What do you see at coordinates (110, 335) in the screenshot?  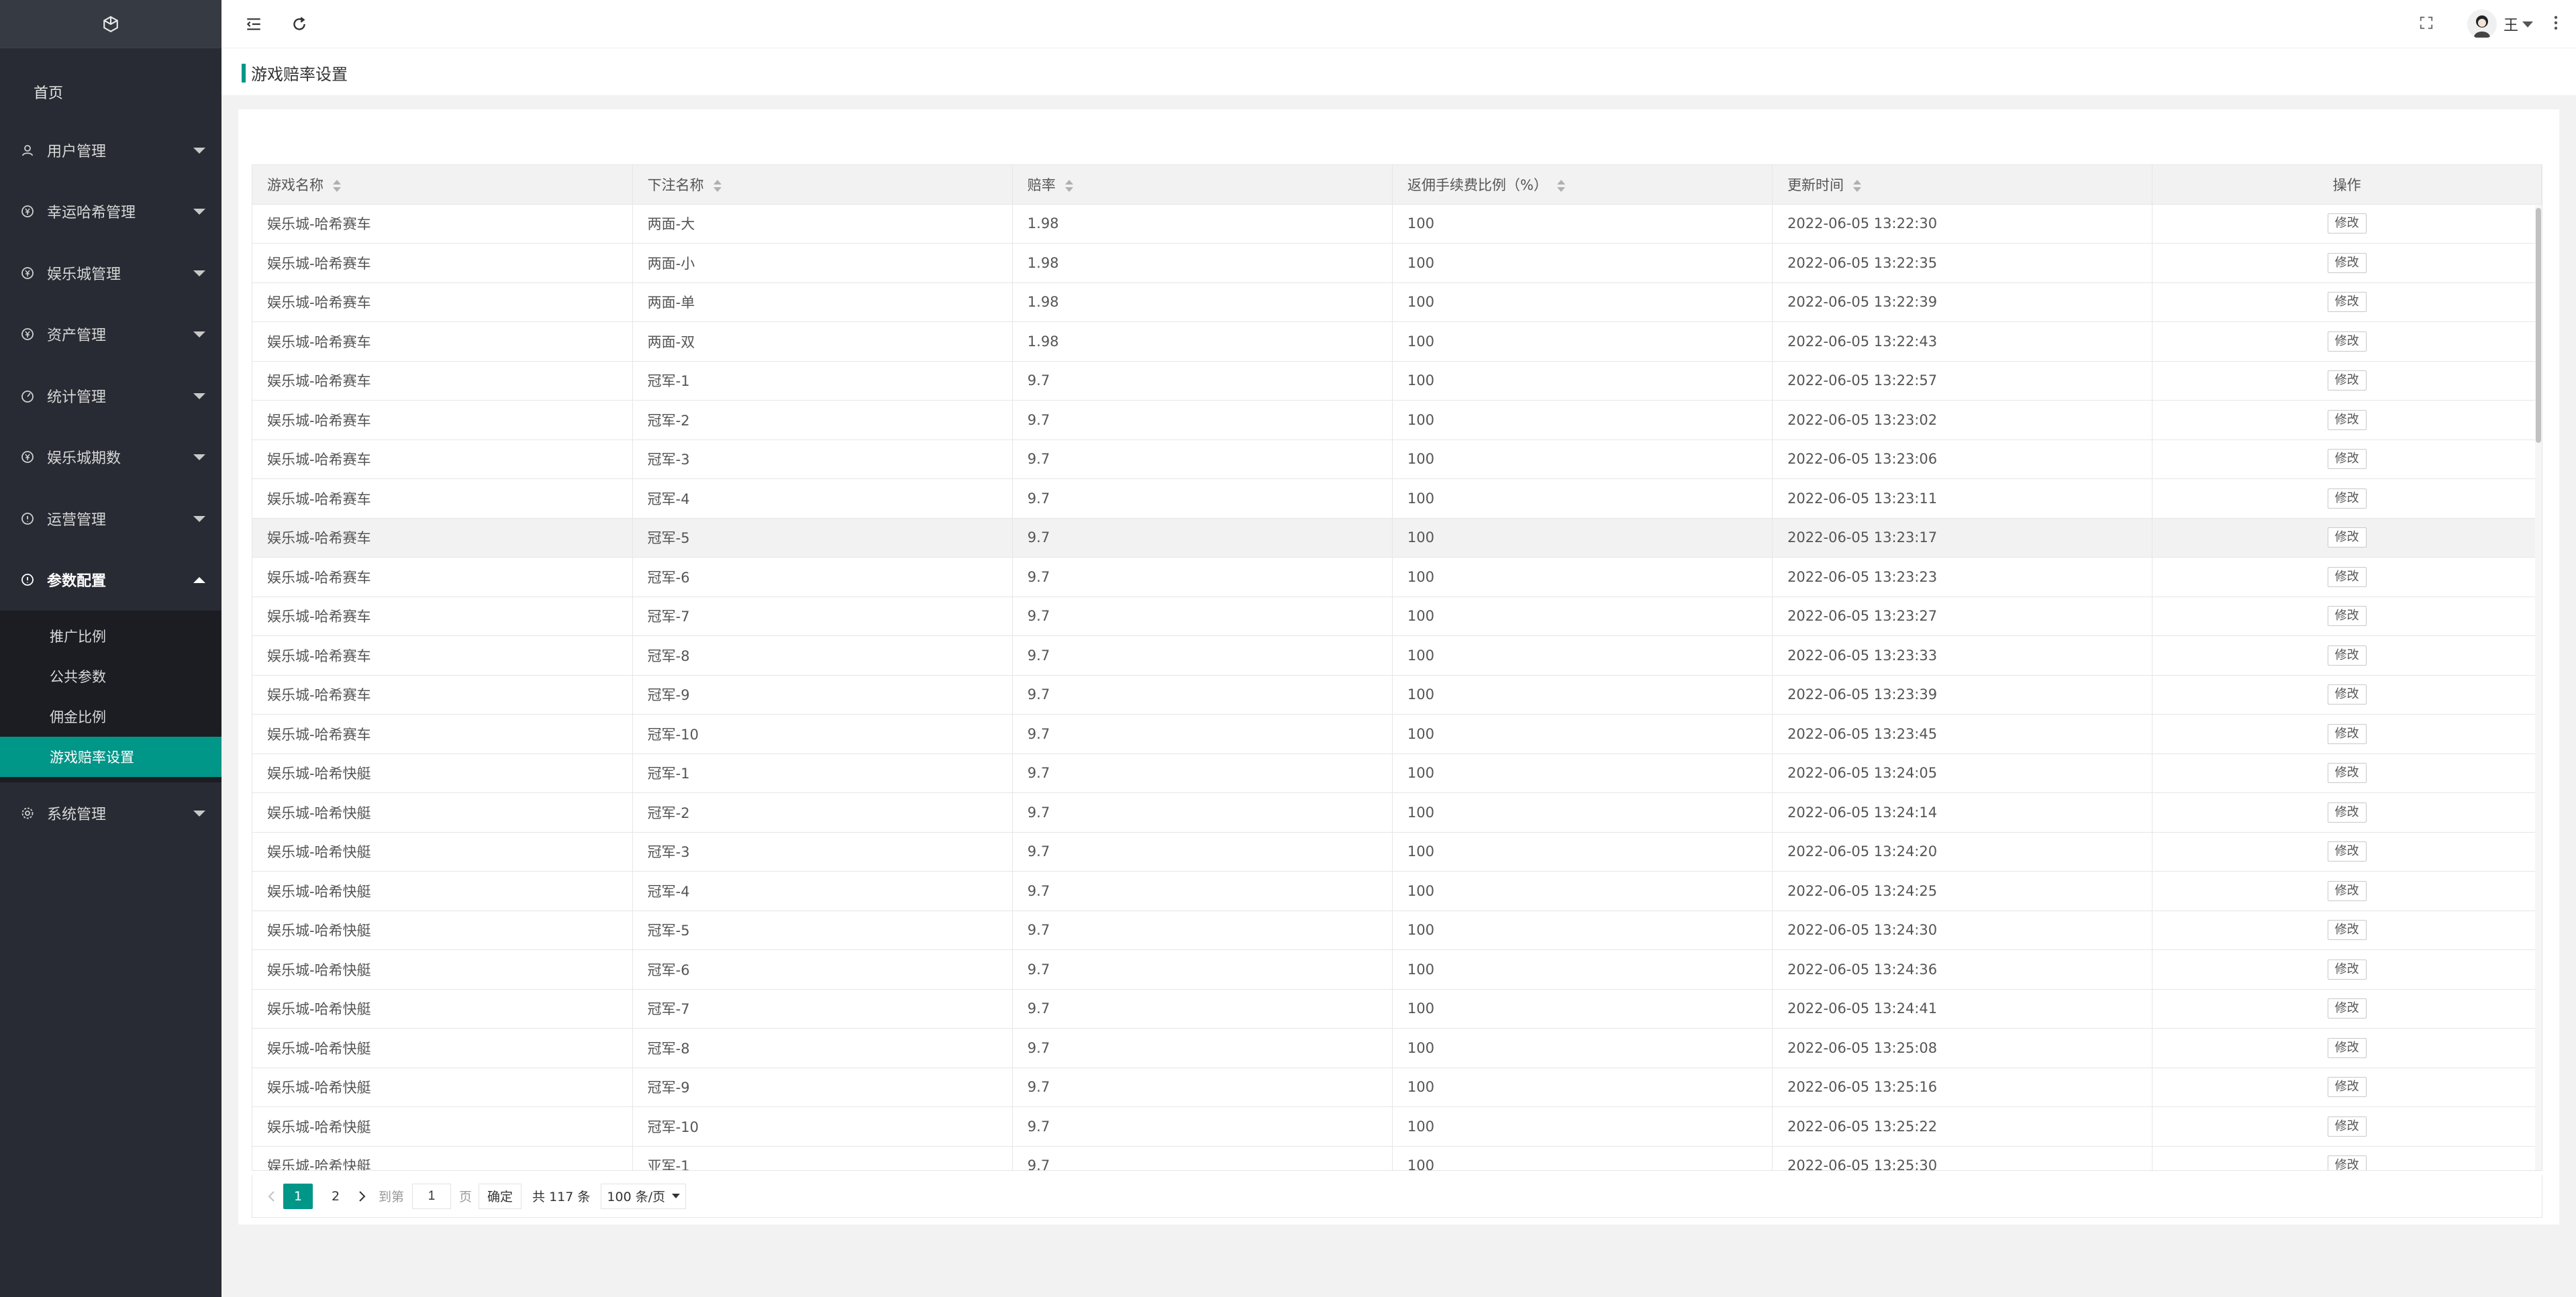 I see `sidebar-item-assets: 资产管理` at bounding box center [110, 335].